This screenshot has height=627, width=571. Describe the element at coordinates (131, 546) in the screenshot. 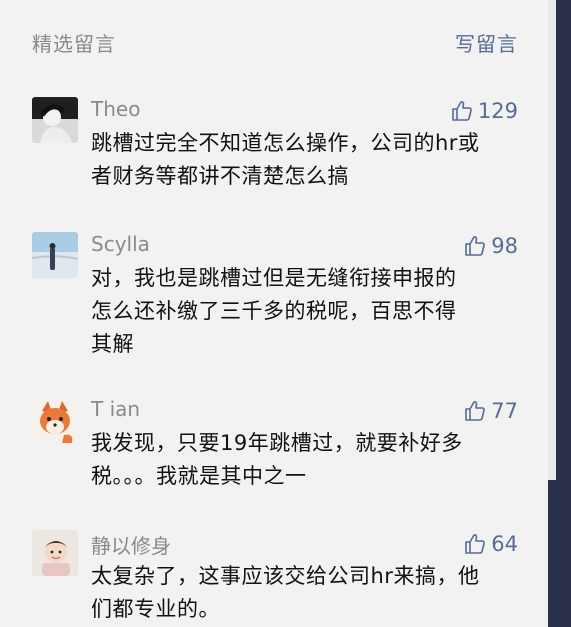

I see `comment-nickname: 静以修身` at that location.